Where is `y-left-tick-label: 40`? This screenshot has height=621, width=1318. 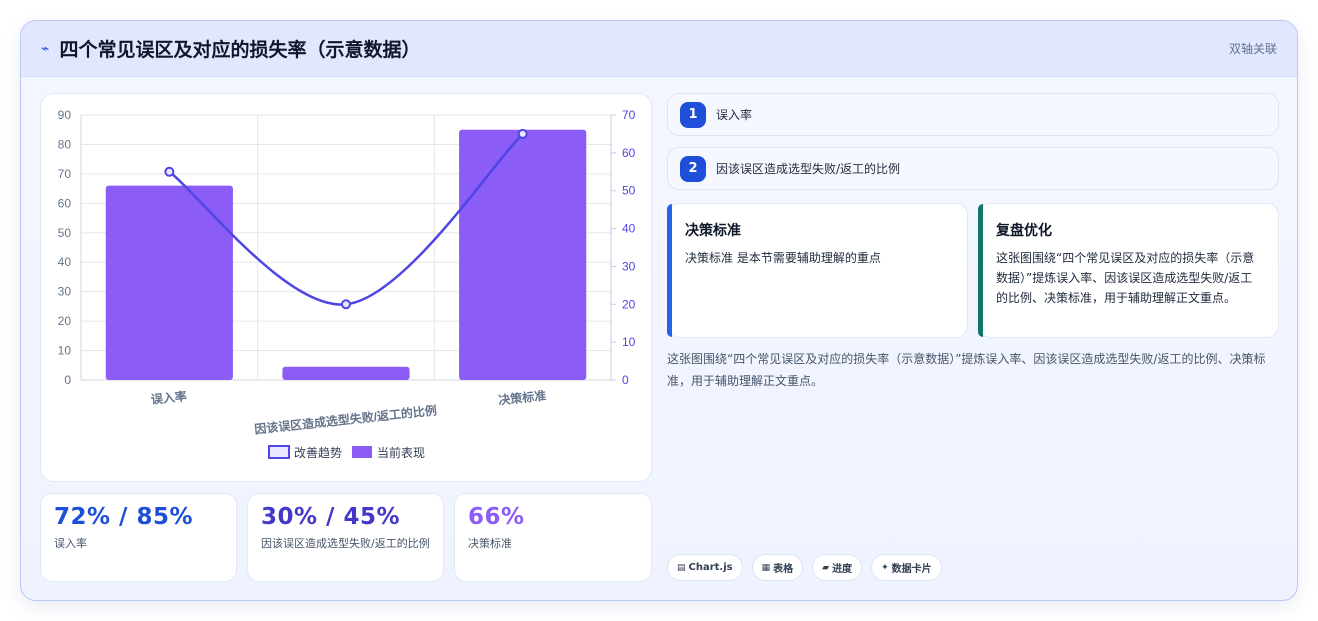 y-left-tick-label: 40 is located at coordinates (65, 262).